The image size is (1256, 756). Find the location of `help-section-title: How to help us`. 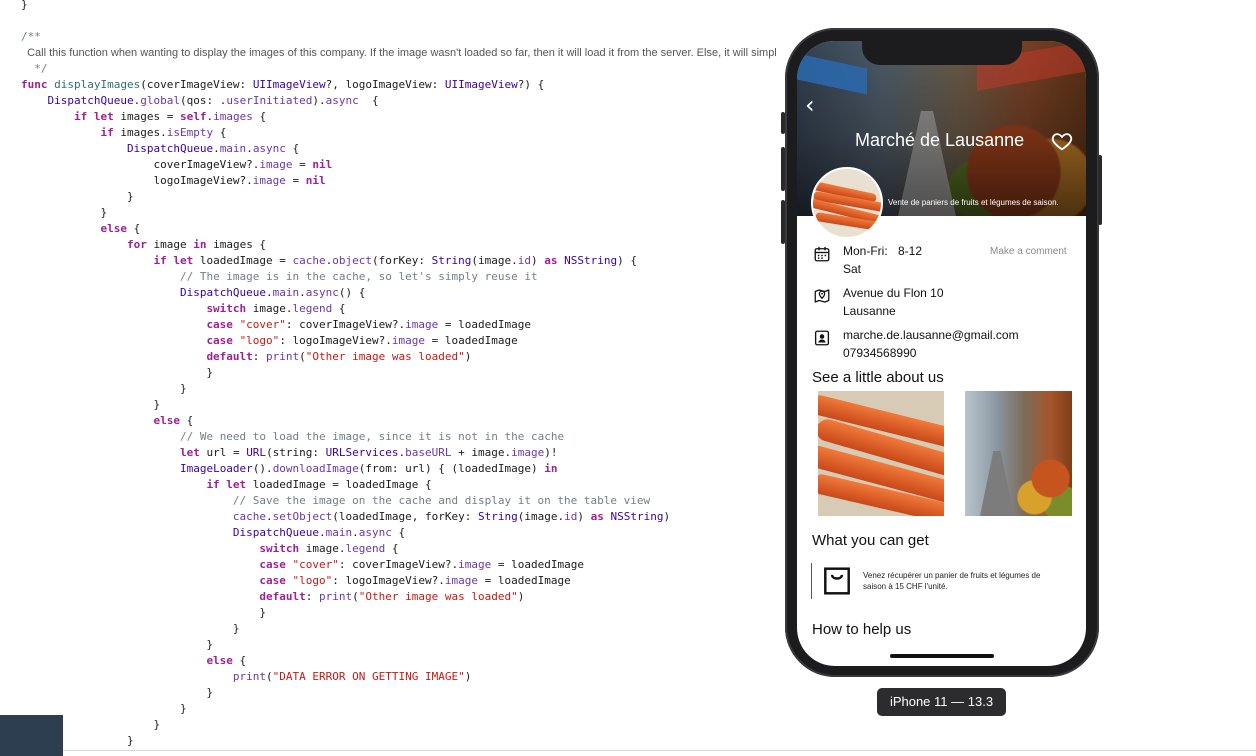

help-section-title: How to help us is located at coordinates (862, 629).